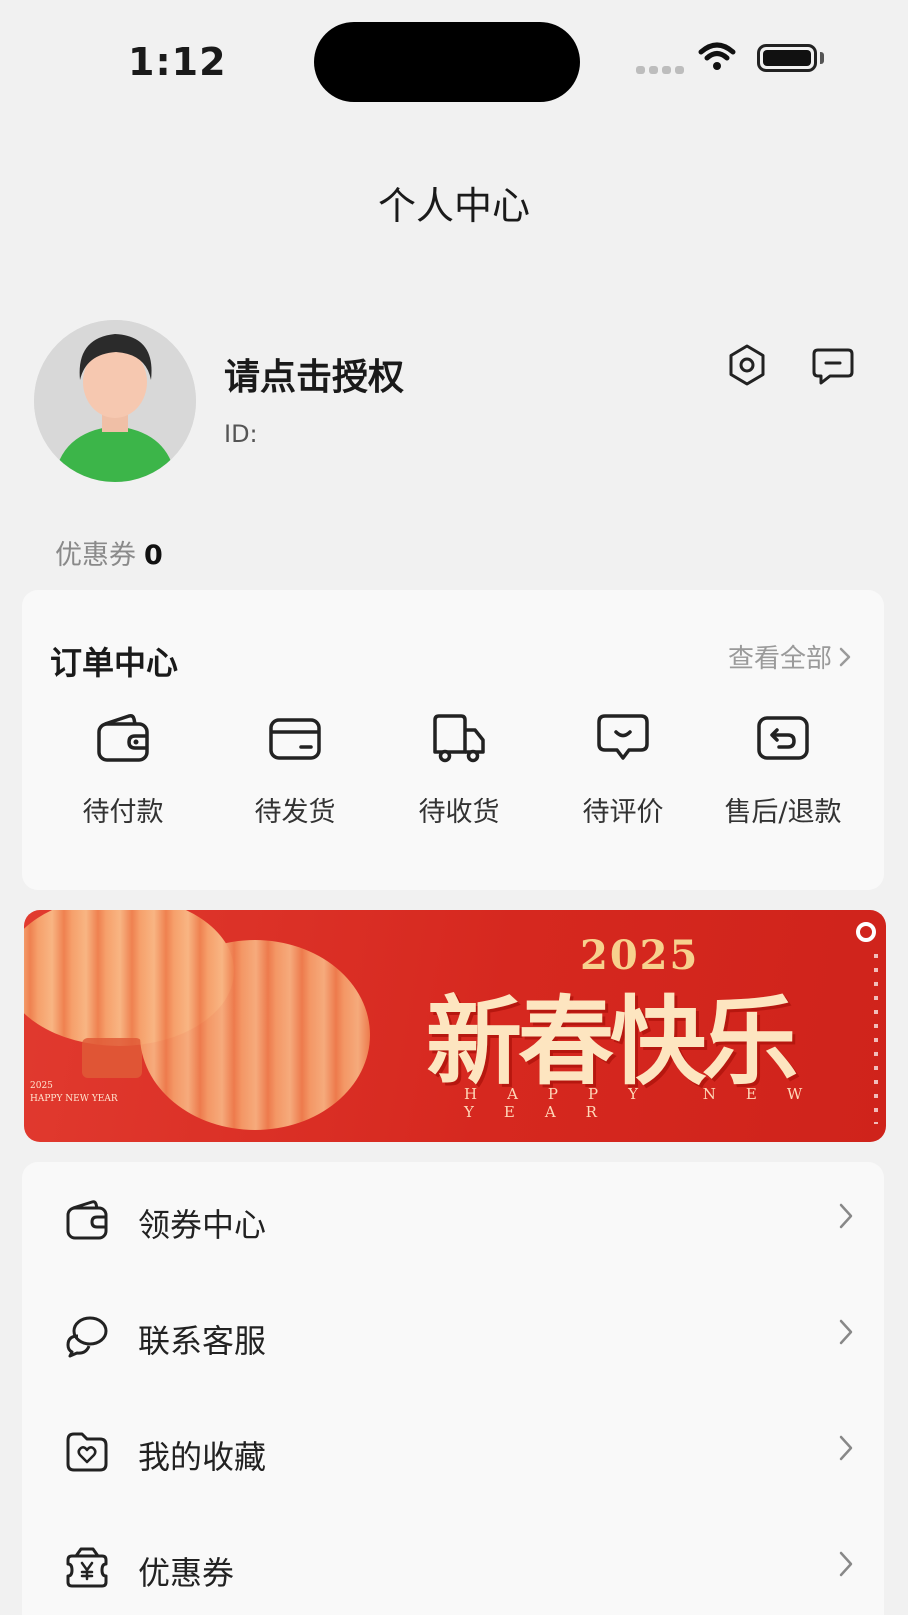 The width and height of the screenshot is (908, 1615). I want to click on truck-icon, so click(459, 738).